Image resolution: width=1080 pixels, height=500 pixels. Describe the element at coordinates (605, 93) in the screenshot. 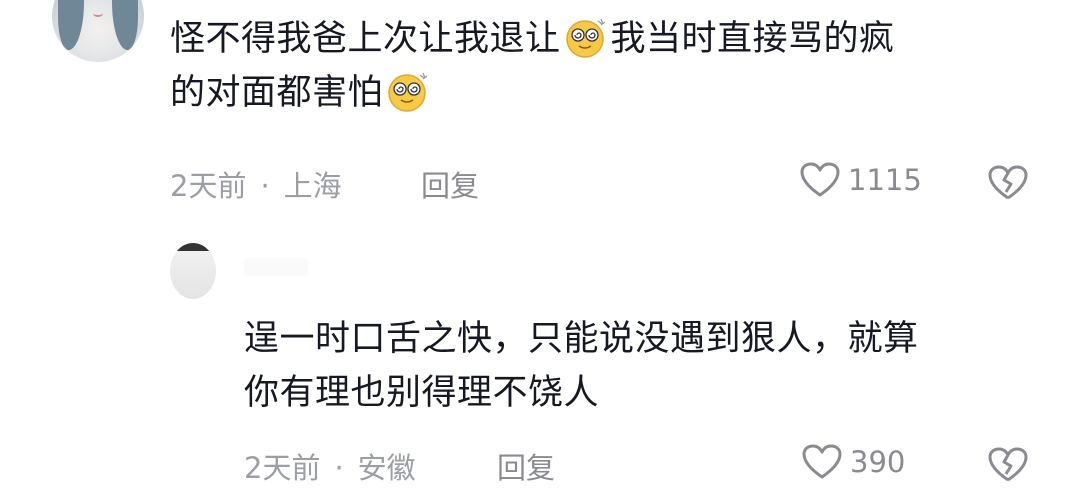

I see `comment-line: 的对面都害怕` at that location.